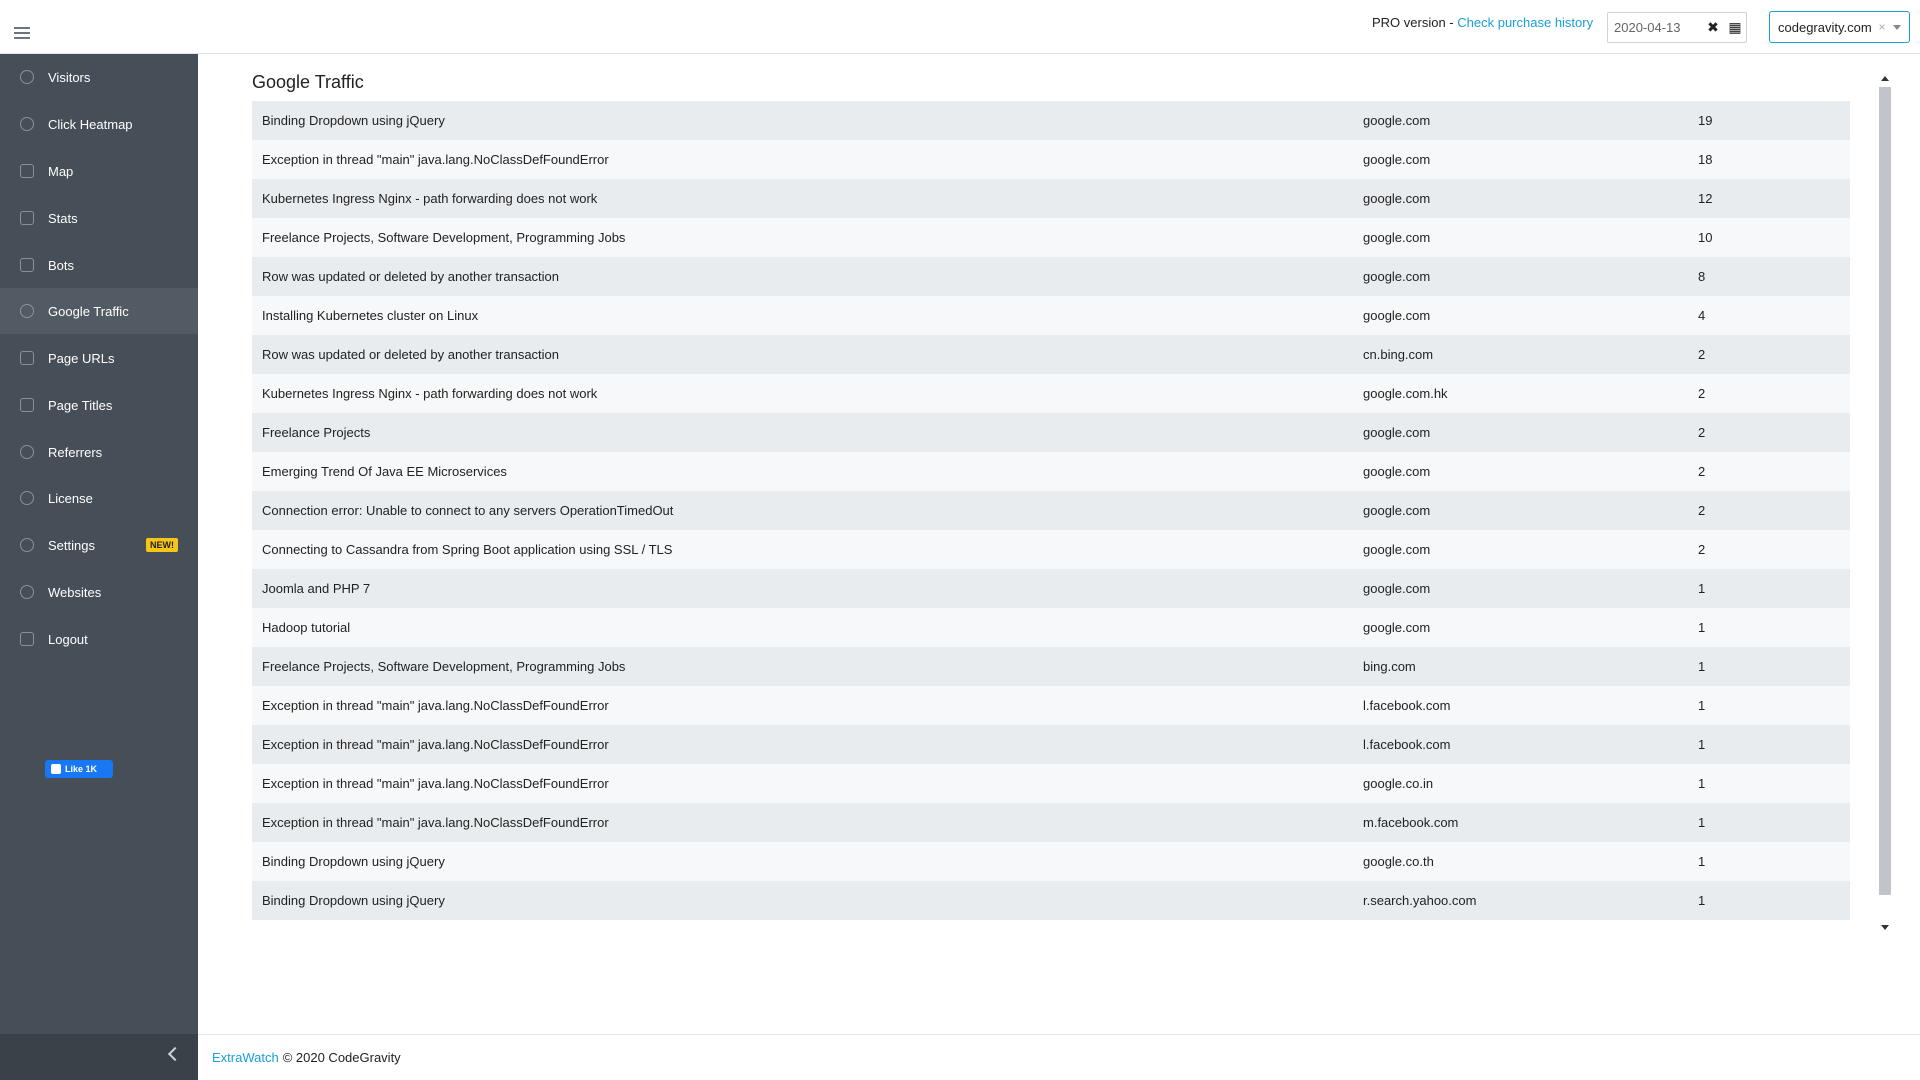 The width and height of the screenshot is (1920, 1080). I want to click on sidebar-item-logout: Logout, so click(99, 639).